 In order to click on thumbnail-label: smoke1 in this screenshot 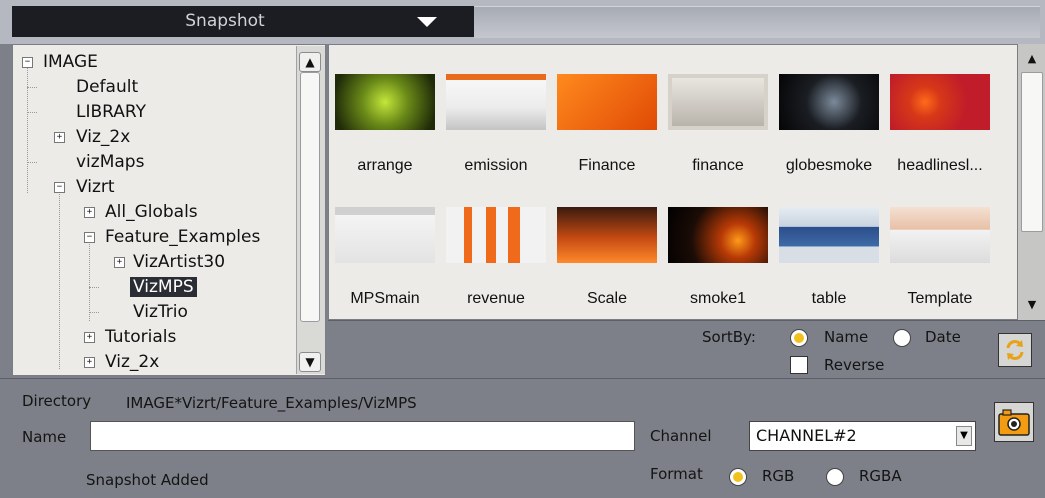, I will do `click(718, 298)`.